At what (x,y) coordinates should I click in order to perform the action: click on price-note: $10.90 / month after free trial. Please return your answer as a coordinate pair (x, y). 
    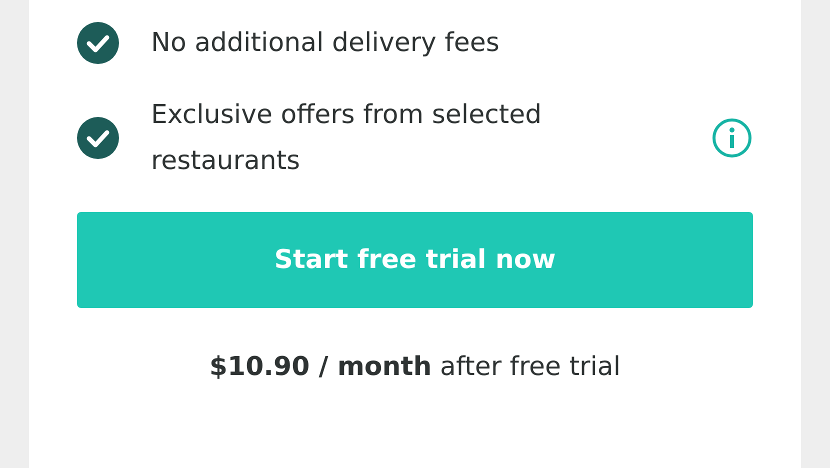
    Looking at the image, I should click on (415, 367).